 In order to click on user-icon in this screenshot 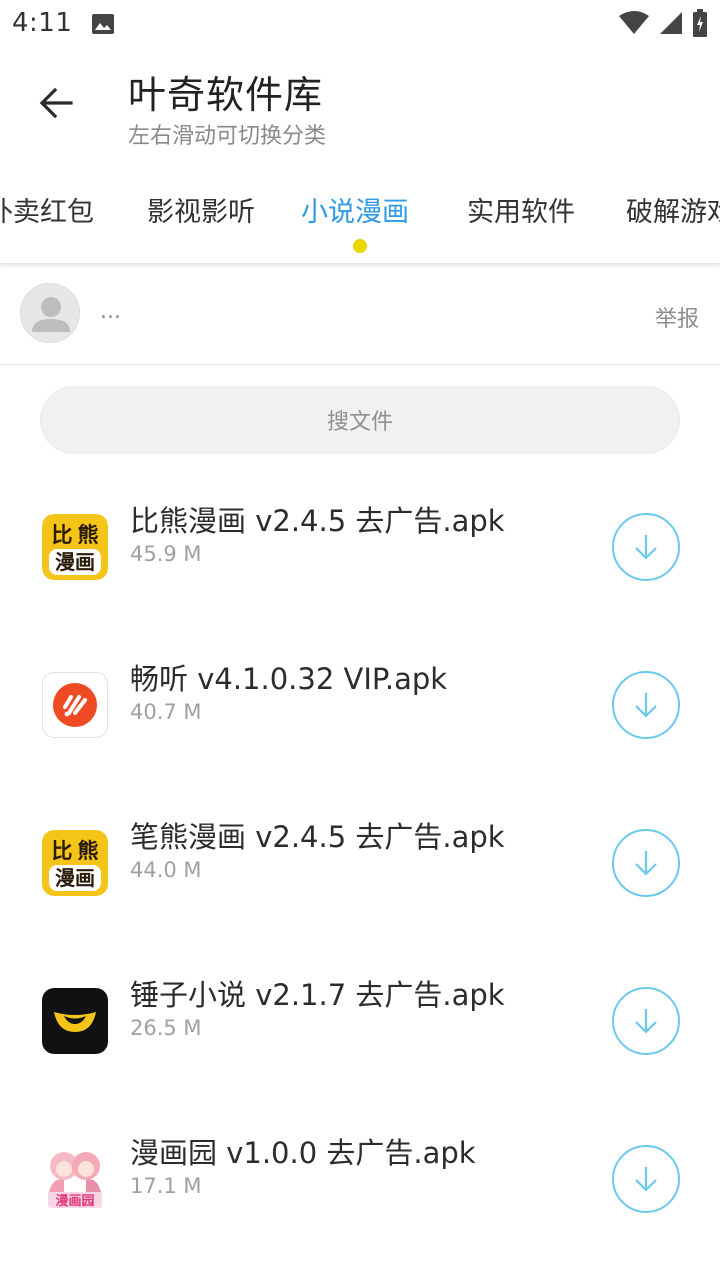, I will do `click(51, 314)`.